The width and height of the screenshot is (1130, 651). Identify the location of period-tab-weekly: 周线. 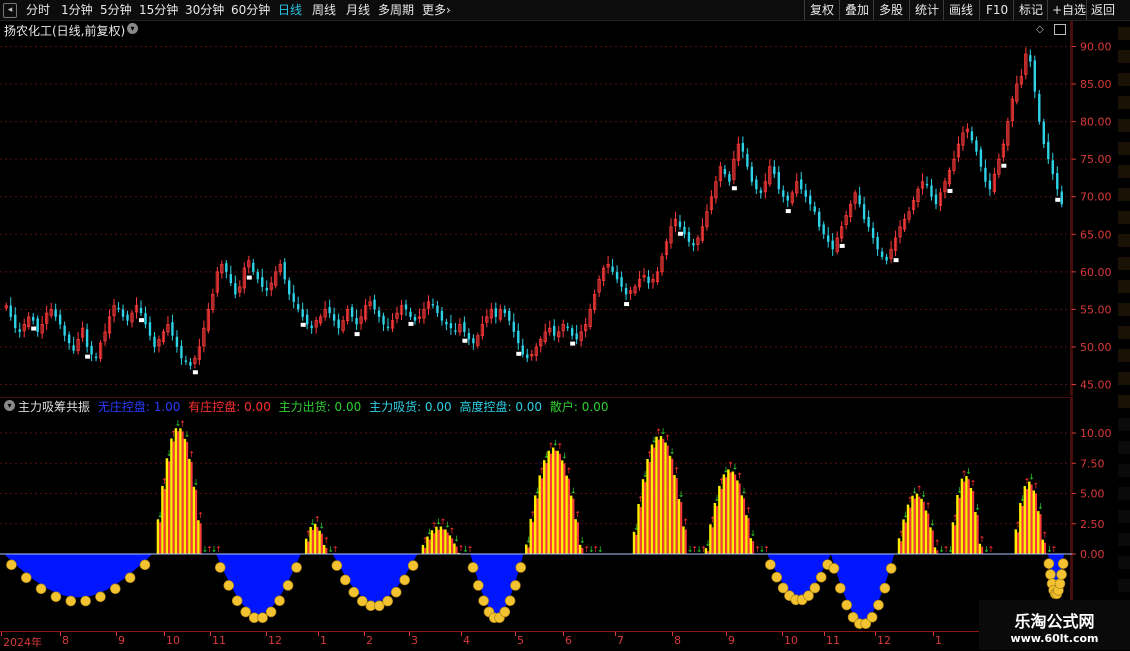
(324, 10).